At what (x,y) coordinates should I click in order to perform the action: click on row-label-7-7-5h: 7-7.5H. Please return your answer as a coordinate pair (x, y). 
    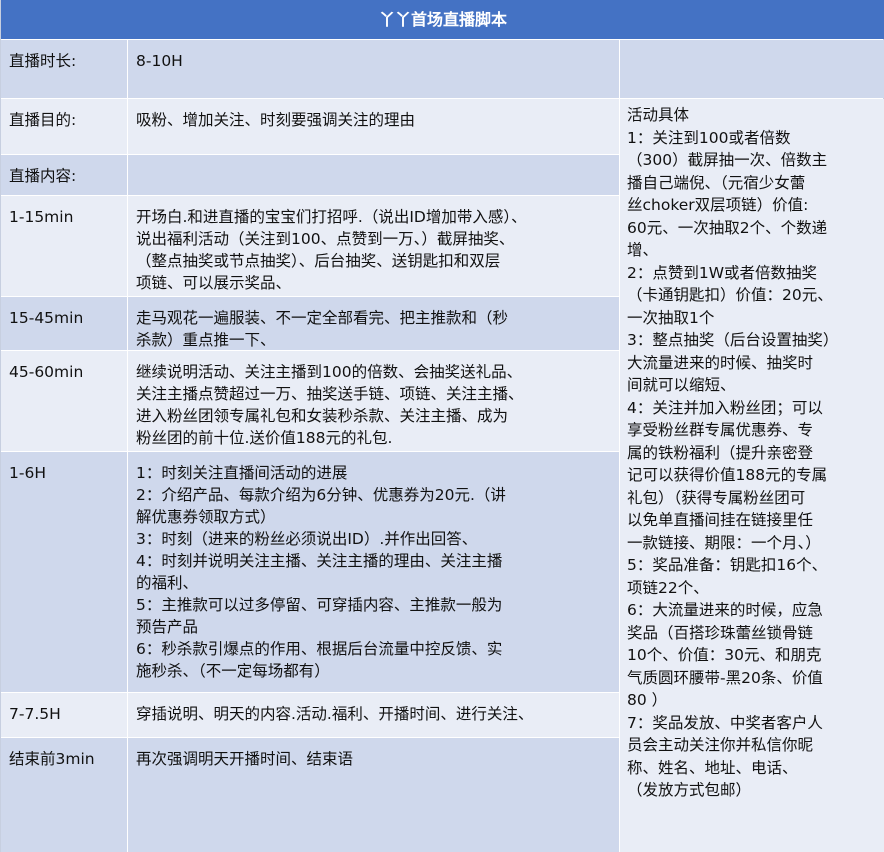
    Looking at the image, I should click on (64, 715).